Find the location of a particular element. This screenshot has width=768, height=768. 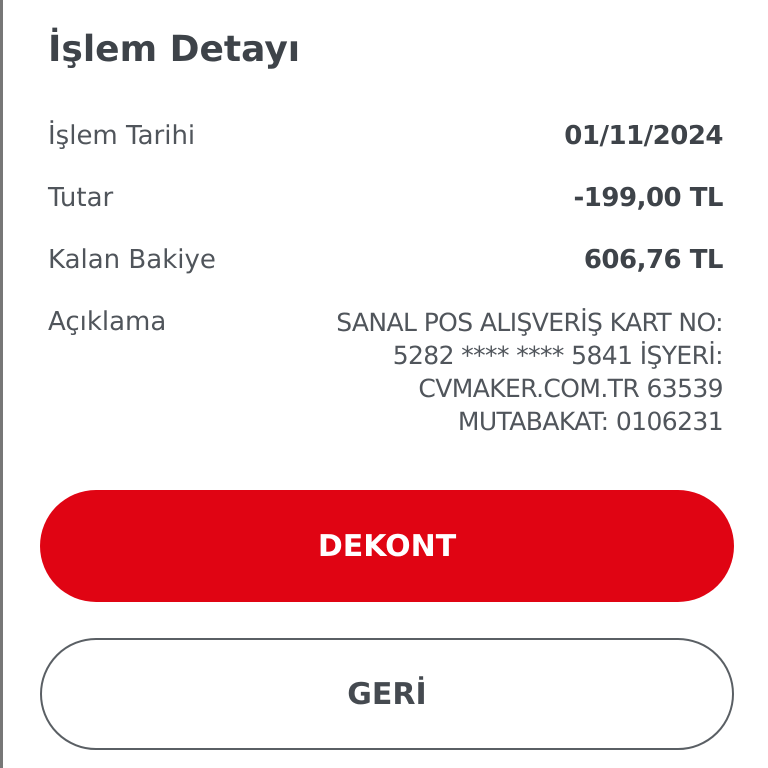

field-value: 606,76 TL is located at coordinates (653, 260).